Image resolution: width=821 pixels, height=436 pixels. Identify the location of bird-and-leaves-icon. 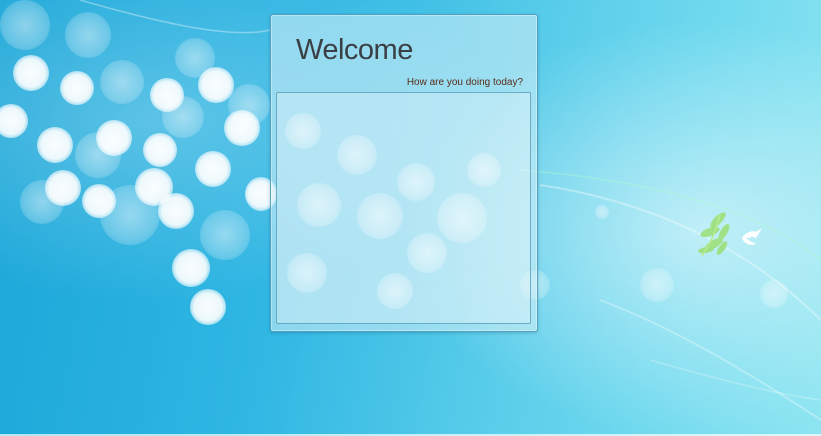
(730, 234).